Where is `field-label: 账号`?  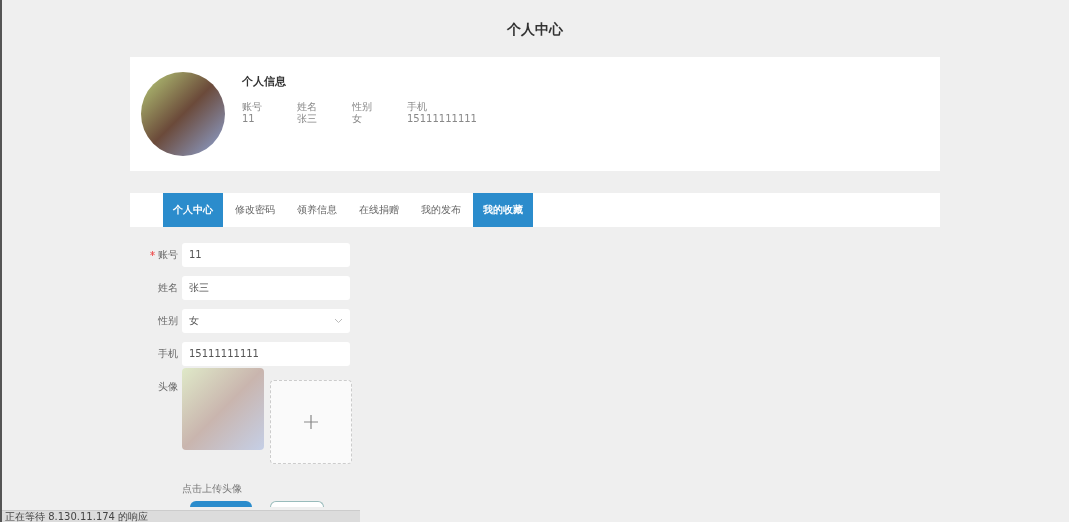 field-label: 账号 is located at coordinates (168, 254).